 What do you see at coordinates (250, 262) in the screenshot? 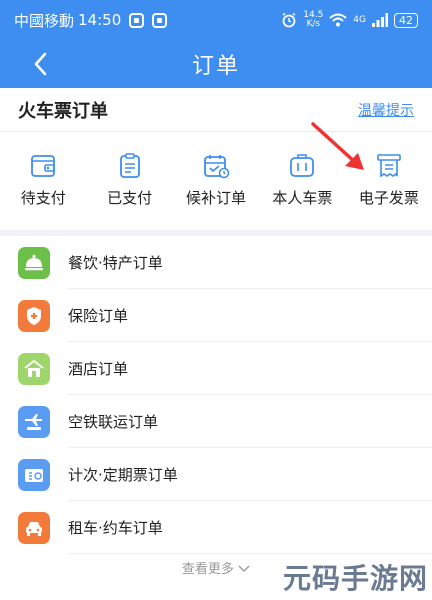
I see `list-item-label: 餐饮·特产订单` at bounding box center [250, 262].